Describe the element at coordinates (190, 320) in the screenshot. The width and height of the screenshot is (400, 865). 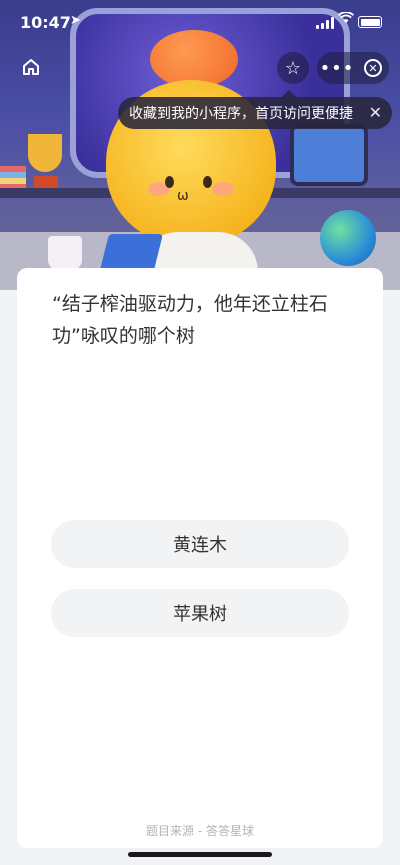
I see `question-text: “结子榨油驱动力，他年还立柱石功”咏叹的哪个树` at that location.